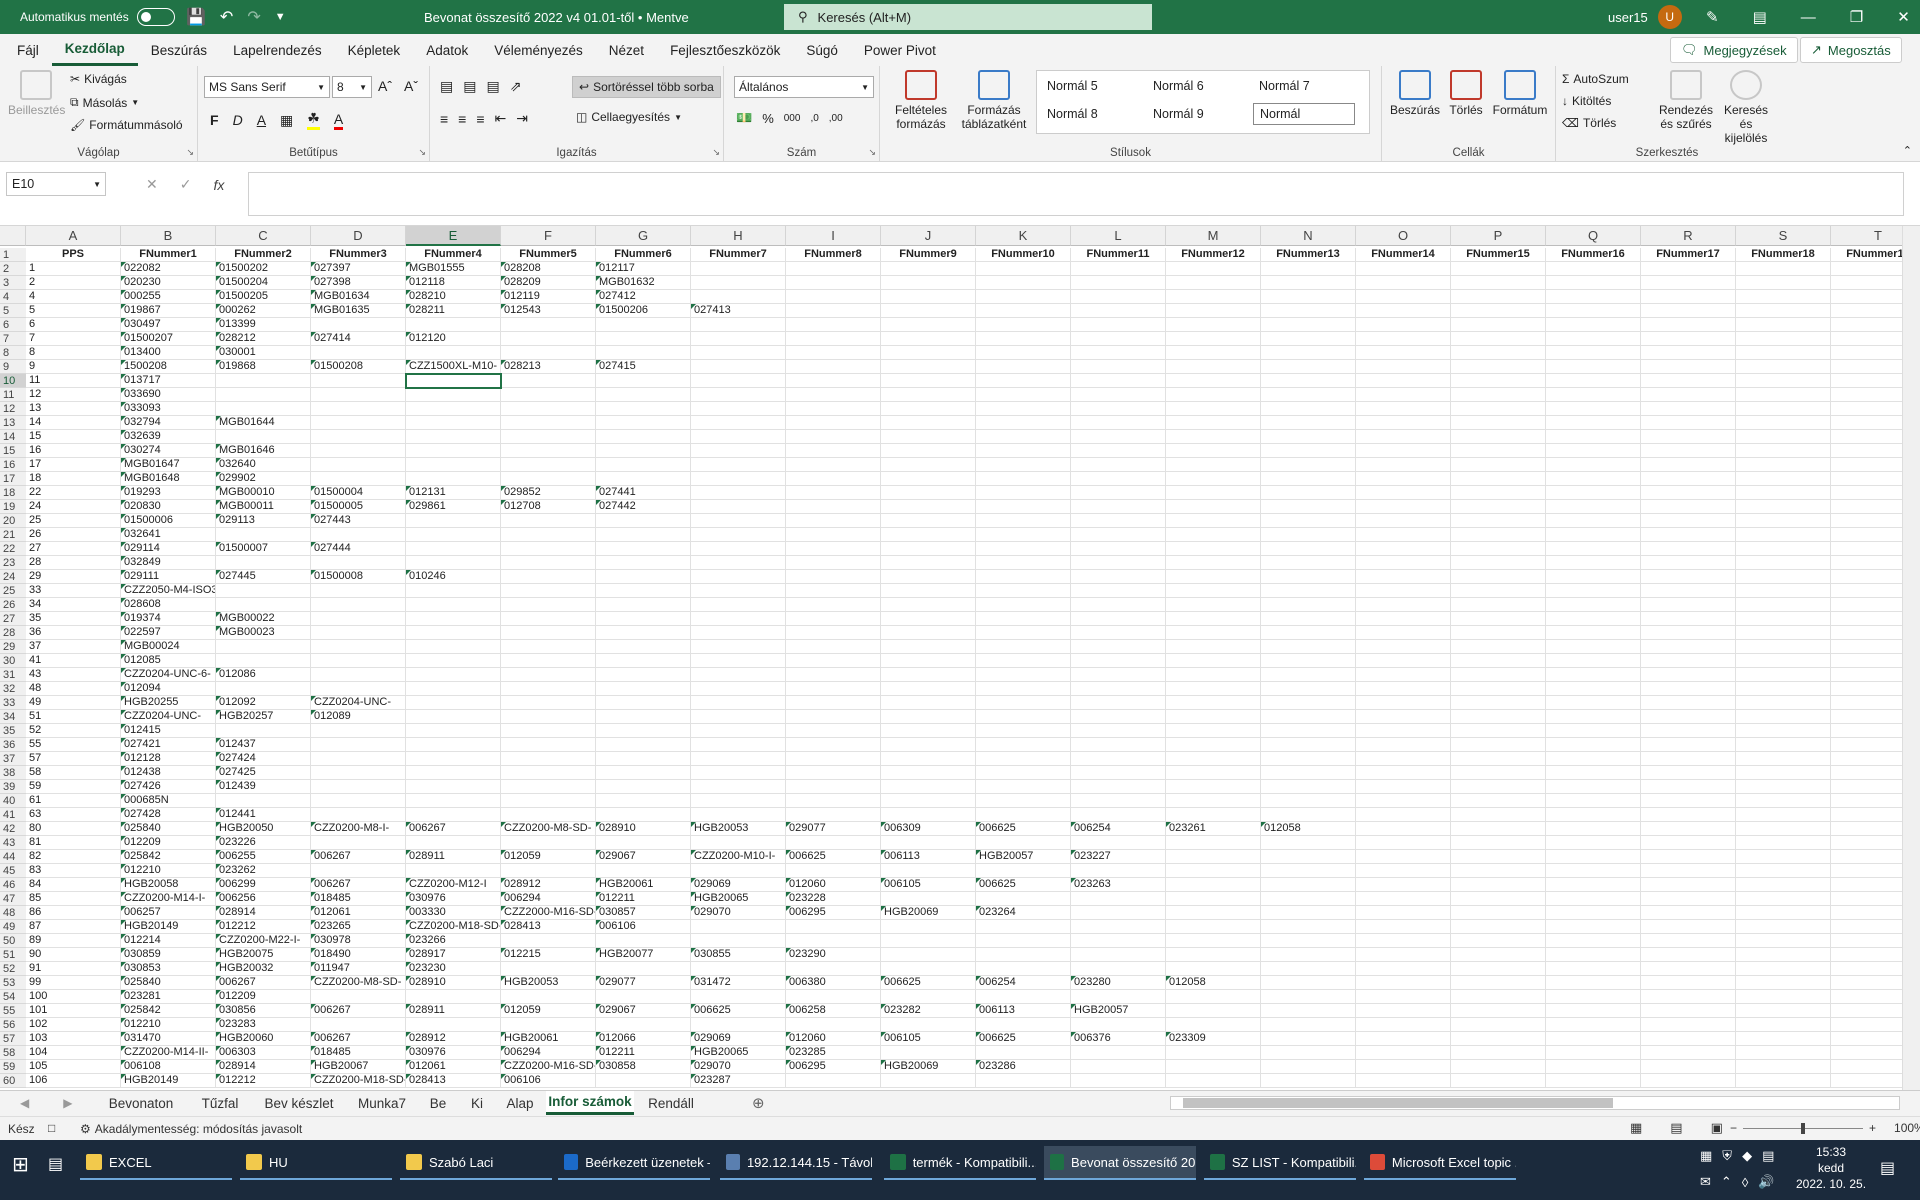  I want to click on cell-h17, so click(738, 479).